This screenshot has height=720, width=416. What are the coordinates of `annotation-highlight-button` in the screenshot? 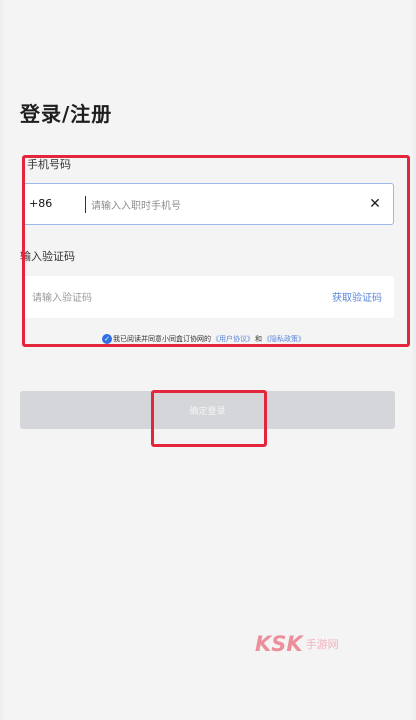 It's located at (209, 418).